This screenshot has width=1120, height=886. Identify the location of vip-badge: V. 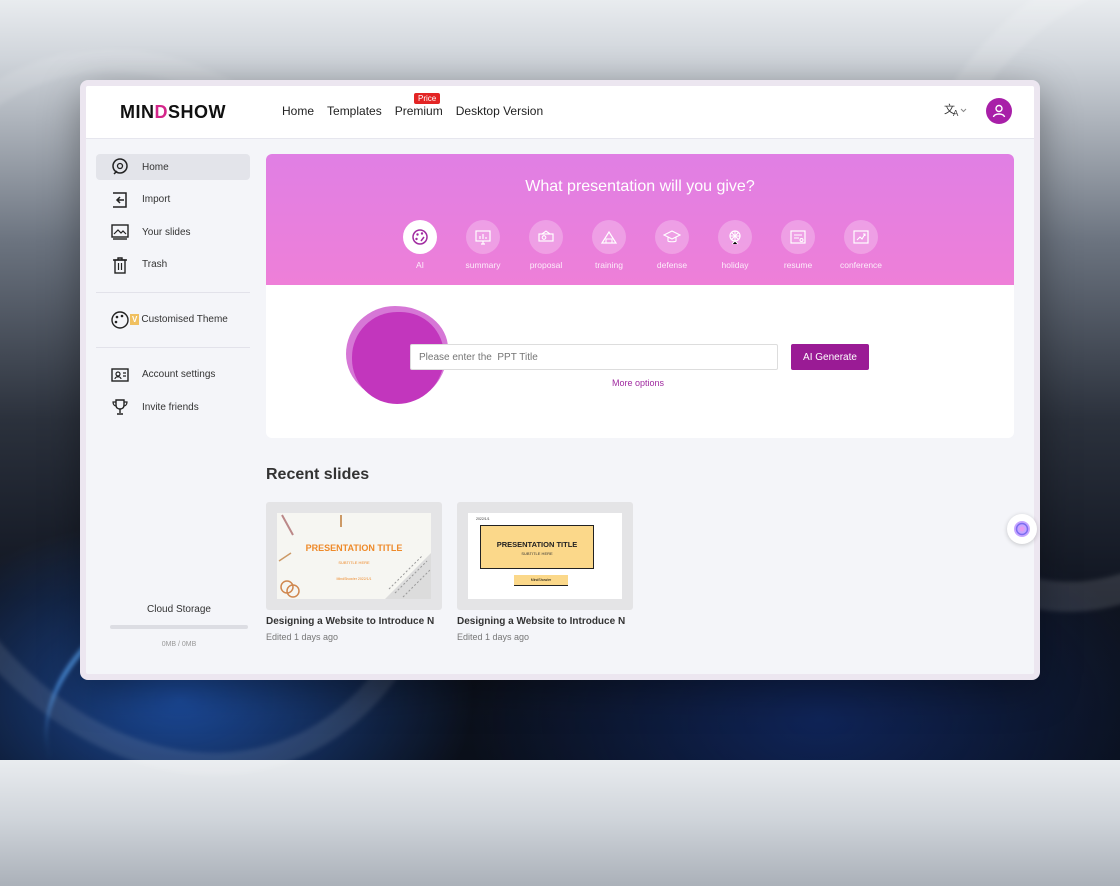
(135, 320).